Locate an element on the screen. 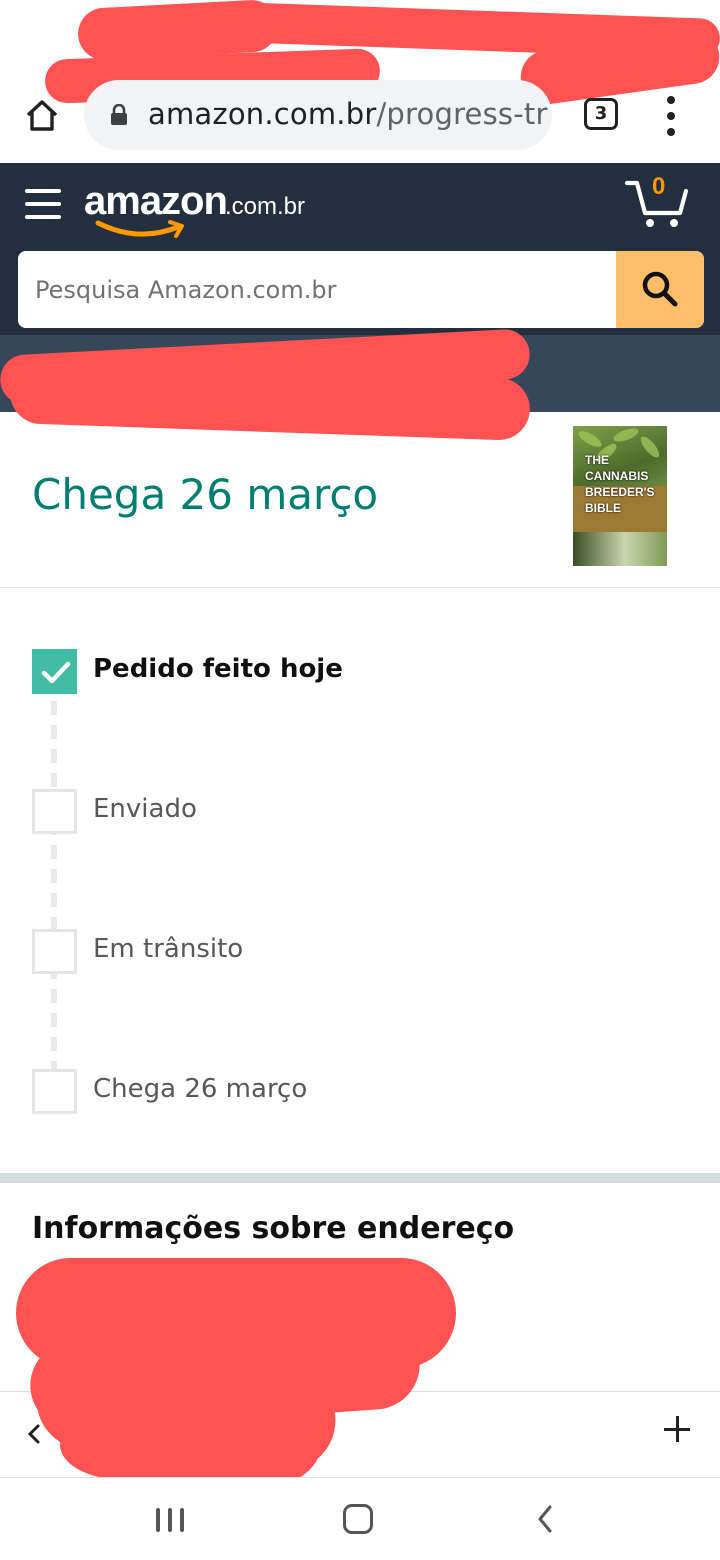 The height and width of the screenshot is (1560, 720). tracking-step-shipped: Enviado is located at coordinates (352, 812).